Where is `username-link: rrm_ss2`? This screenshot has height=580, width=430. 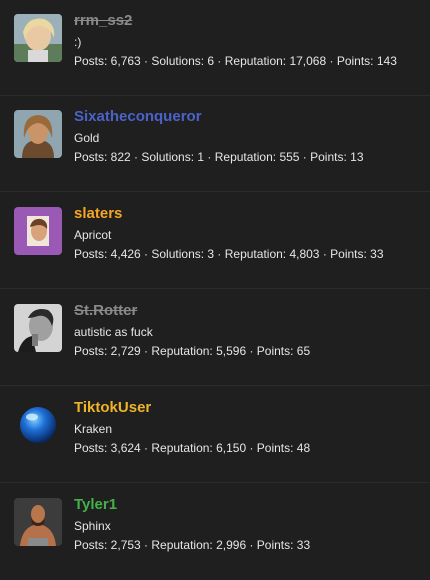 username-link: rrm_ss2 is located at coordinates (103, 21).